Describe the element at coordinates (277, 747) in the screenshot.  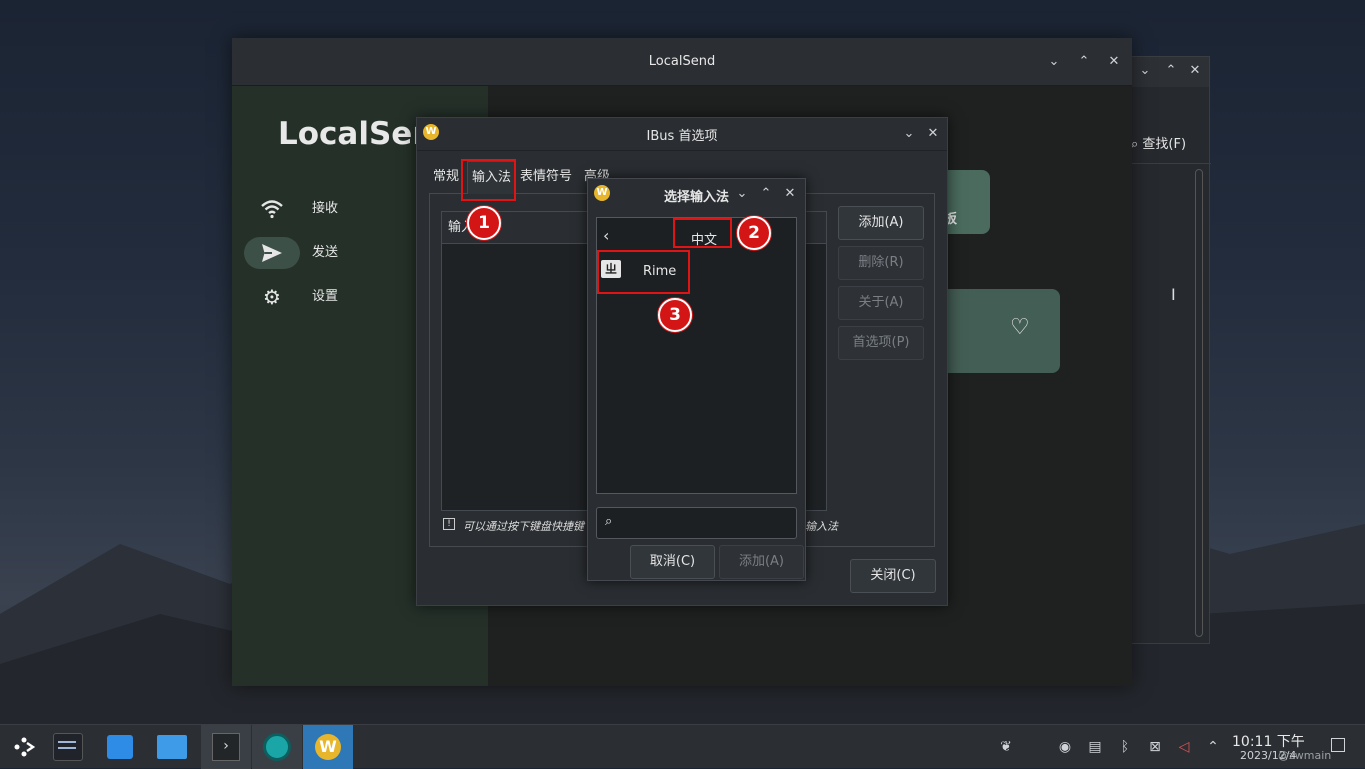
I see `localsend-taskbar-icon` at that location.